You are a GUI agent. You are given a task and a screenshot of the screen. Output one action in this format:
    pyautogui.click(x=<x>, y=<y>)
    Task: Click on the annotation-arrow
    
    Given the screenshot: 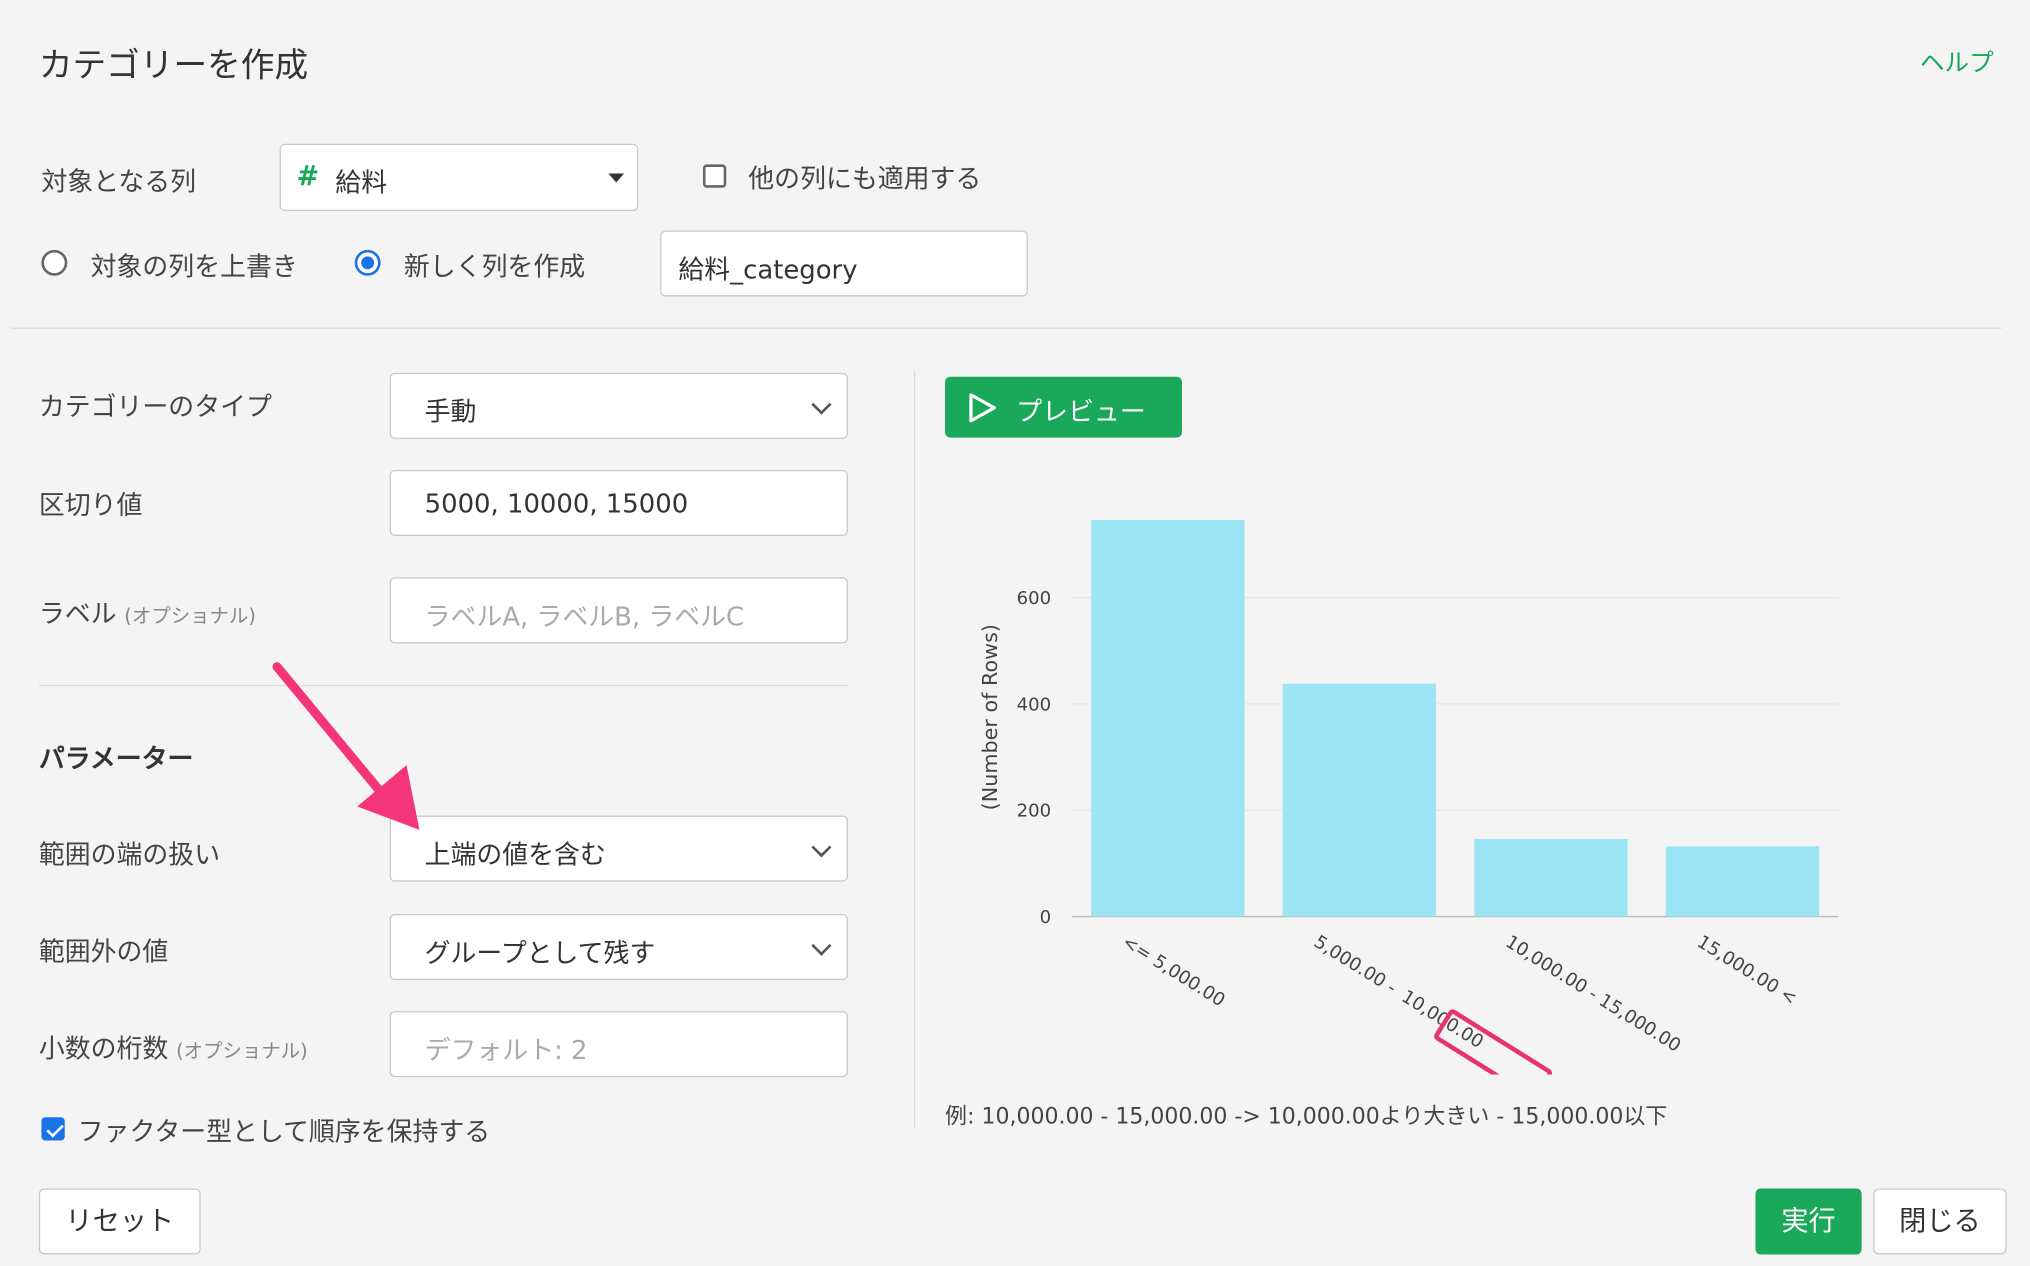 What is the action you would take?
    pyautogui.click(x=346, y=746)
    